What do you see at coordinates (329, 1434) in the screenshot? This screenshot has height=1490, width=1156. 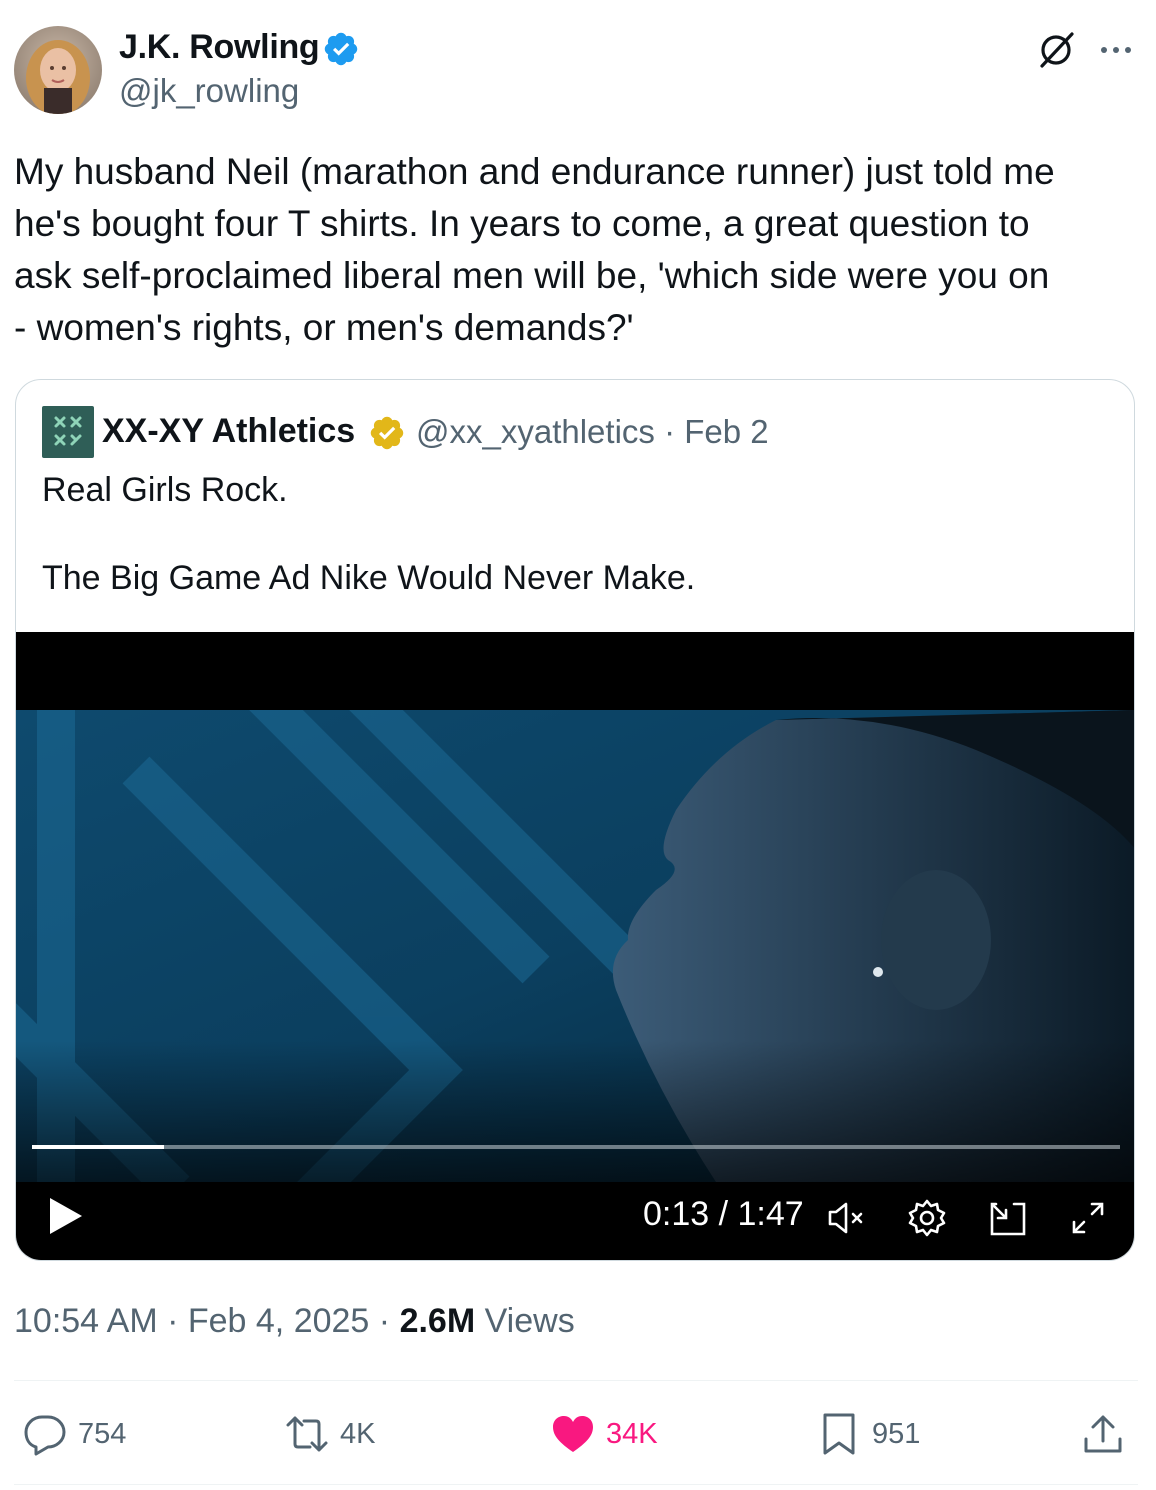 I see `repost-button: 4K` at bounding box center [329, 1434].